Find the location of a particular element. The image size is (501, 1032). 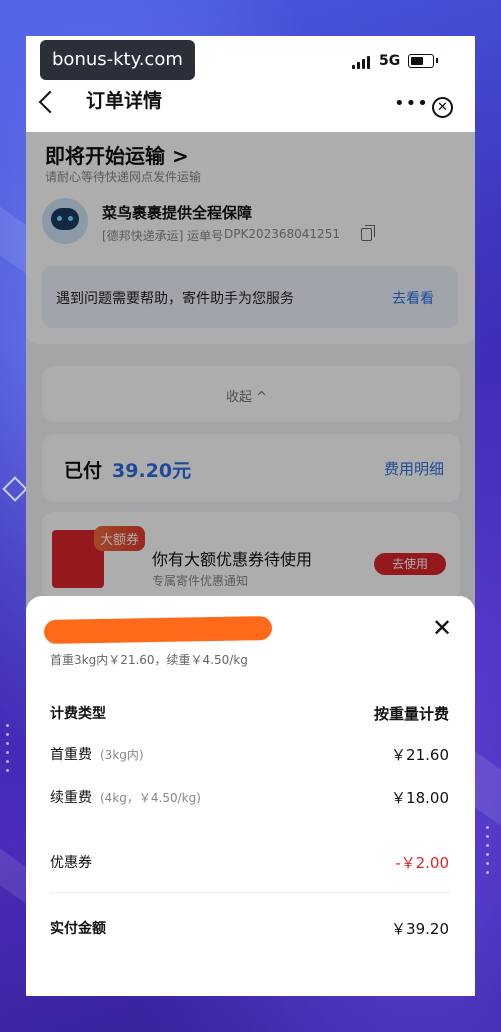

battery-icon is located at coordinates (421, 61).